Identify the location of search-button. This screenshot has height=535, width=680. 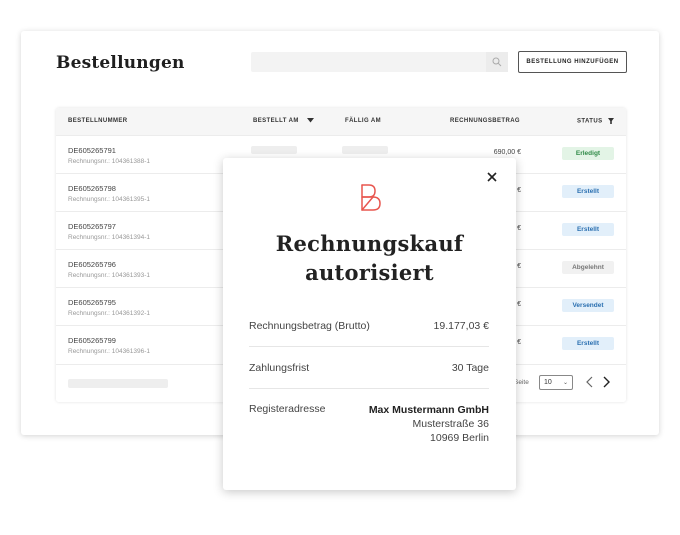
(497, 62).